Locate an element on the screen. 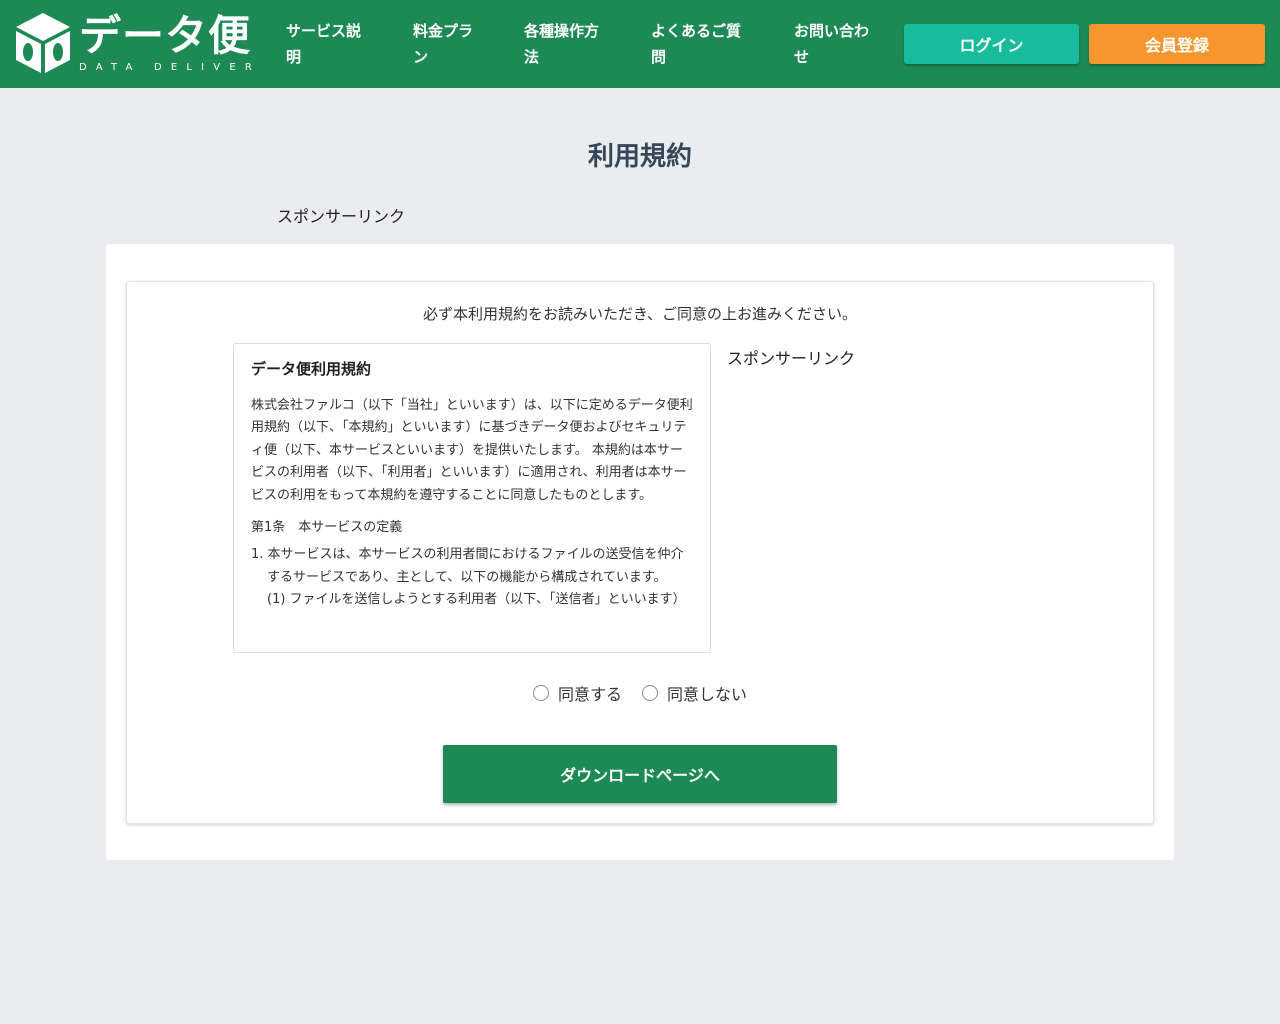 The height and width of the screenshot is (1024, 1280). site-logo: データ便 DATA DELIVER is located at coordinates (135, 43).